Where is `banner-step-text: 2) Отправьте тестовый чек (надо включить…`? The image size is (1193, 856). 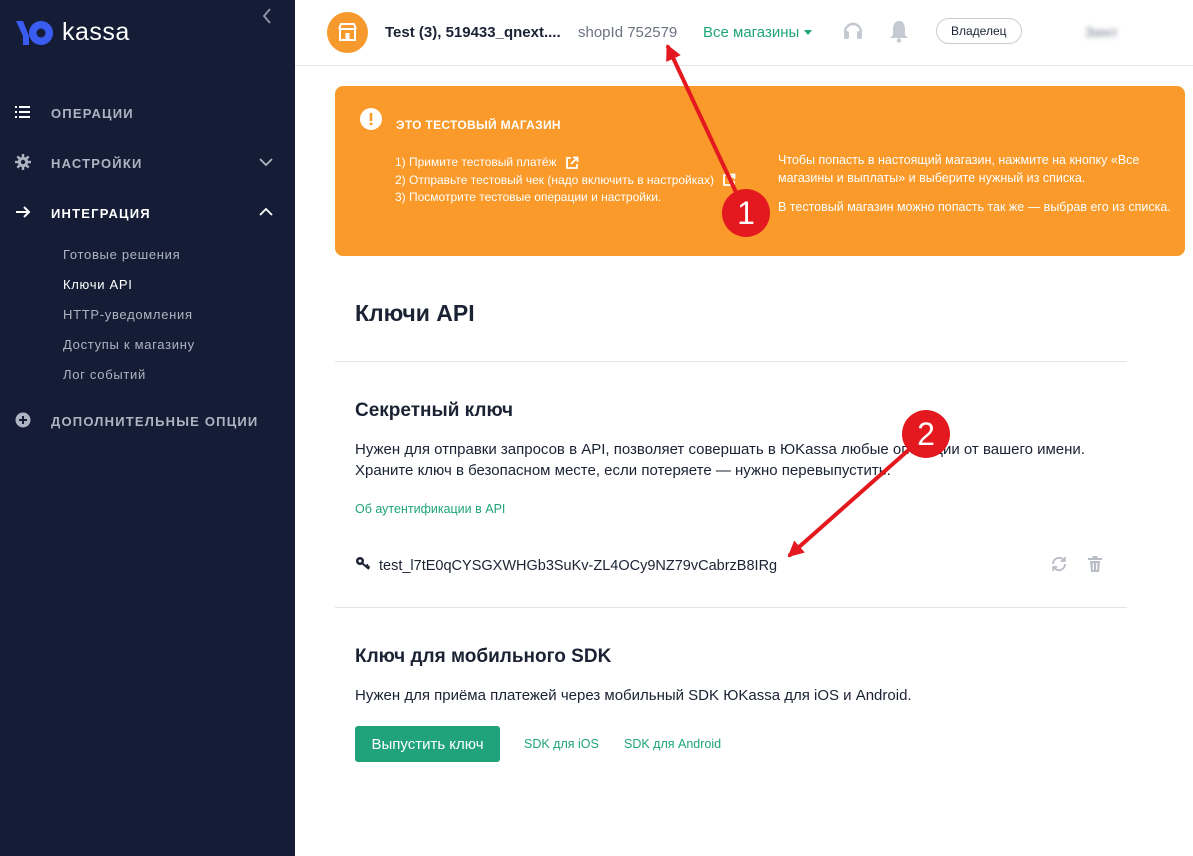 banner-step-text: 2) Отправьте тестовый чек (надо включить… is located at coordinates (554, 179).